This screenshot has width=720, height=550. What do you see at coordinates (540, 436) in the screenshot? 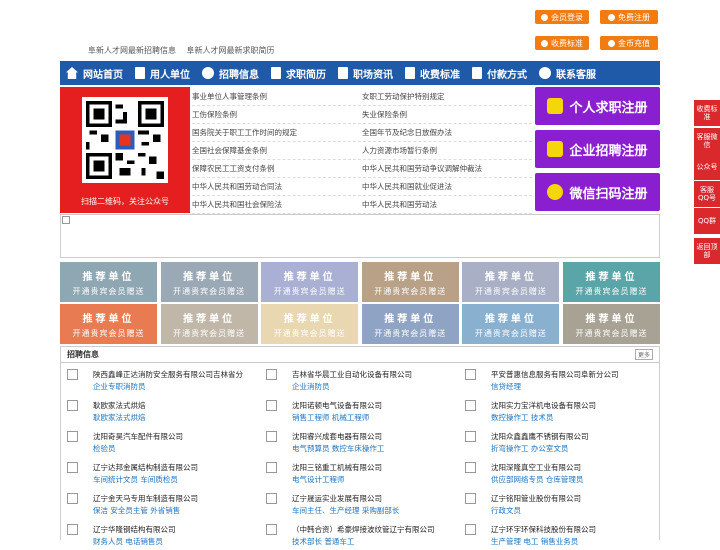
I see `company-name: 沈阳众鑫鑫鹰不锈钢有限公司` at bounding box center [540, 436].